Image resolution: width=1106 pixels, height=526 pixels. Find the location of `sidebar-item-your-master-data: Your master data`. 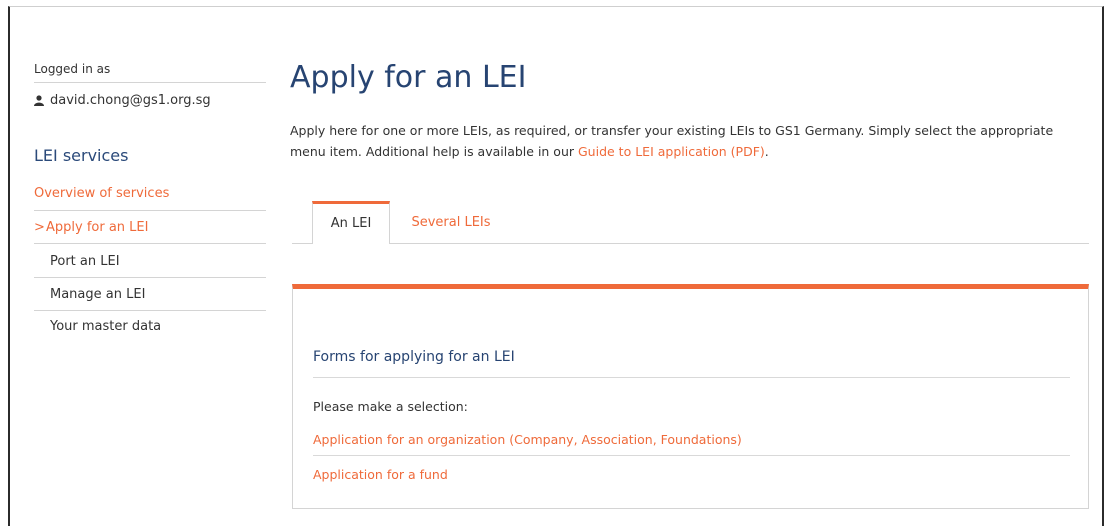

sidebar-item-your-master-data: Your master data is located at coordinates (150, 326).